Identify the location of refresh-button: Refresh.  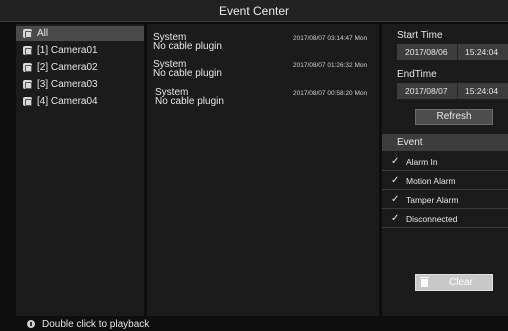
(454, 117).